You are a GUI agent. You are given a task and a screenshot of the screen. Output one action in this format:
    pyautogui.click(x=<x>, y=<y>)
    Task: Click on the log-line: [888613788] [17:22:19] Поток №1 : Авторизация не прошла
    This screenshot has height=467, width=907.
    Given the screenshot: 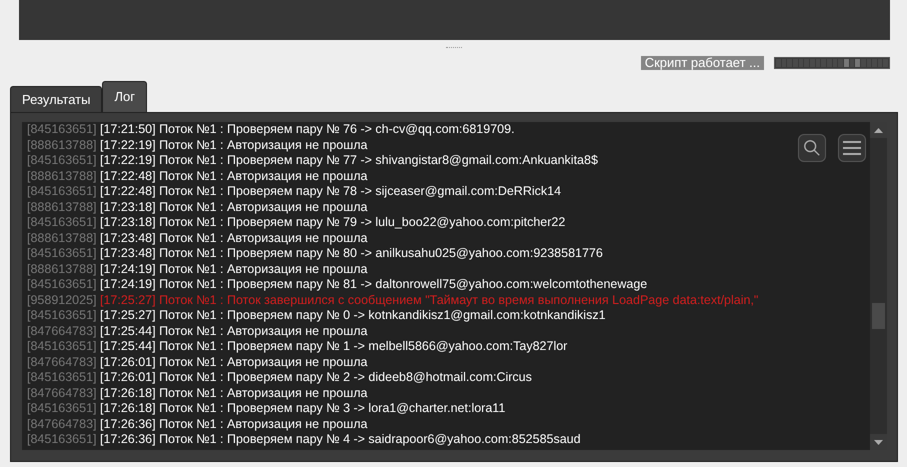 What is the action you would take?
    pyautogui.click(x=197, y=145)
    